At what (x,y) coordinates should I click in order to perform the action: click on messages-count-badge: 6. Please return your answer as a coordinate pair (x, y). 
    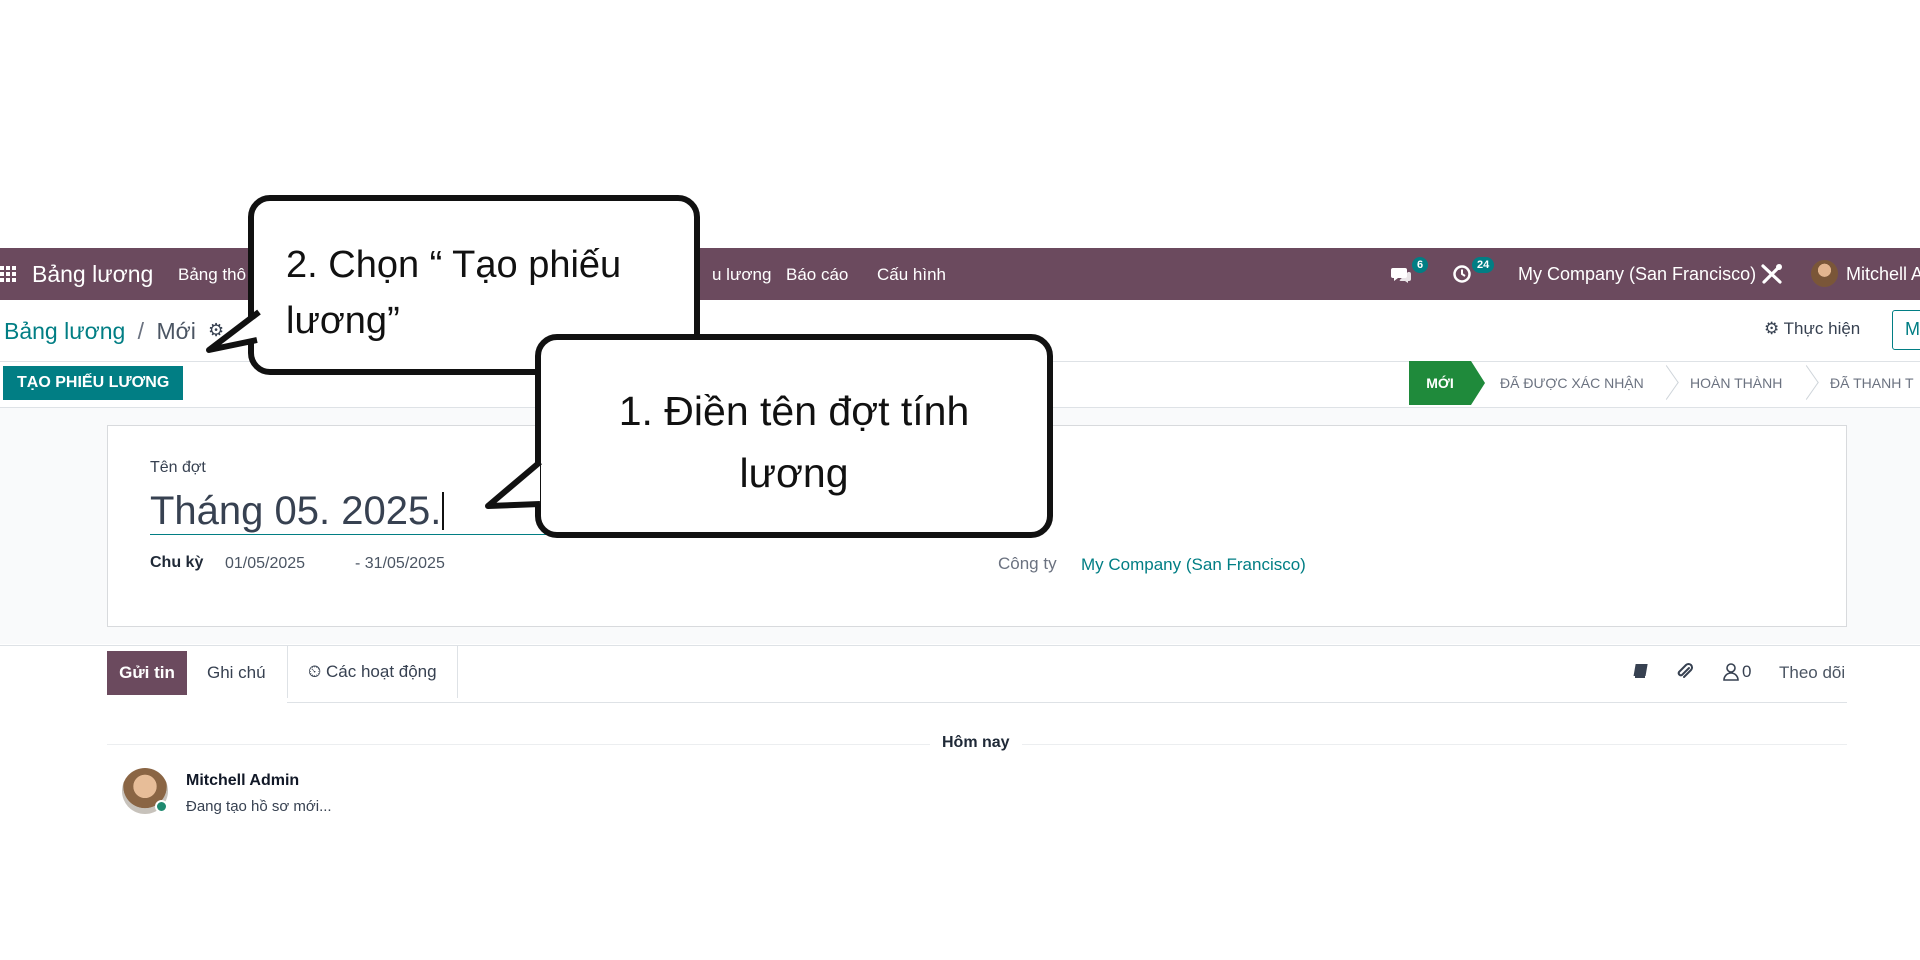
    Looking at the image, I should click on (1420, 265).